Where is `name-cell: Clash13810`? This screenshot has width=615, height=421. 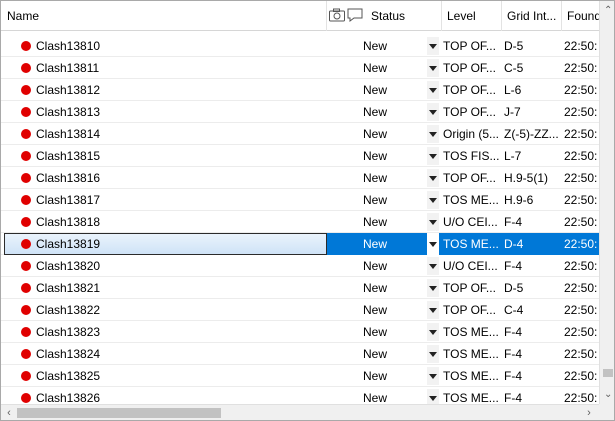 name-cell: Clash13810 is located at coordinates (164, 46).